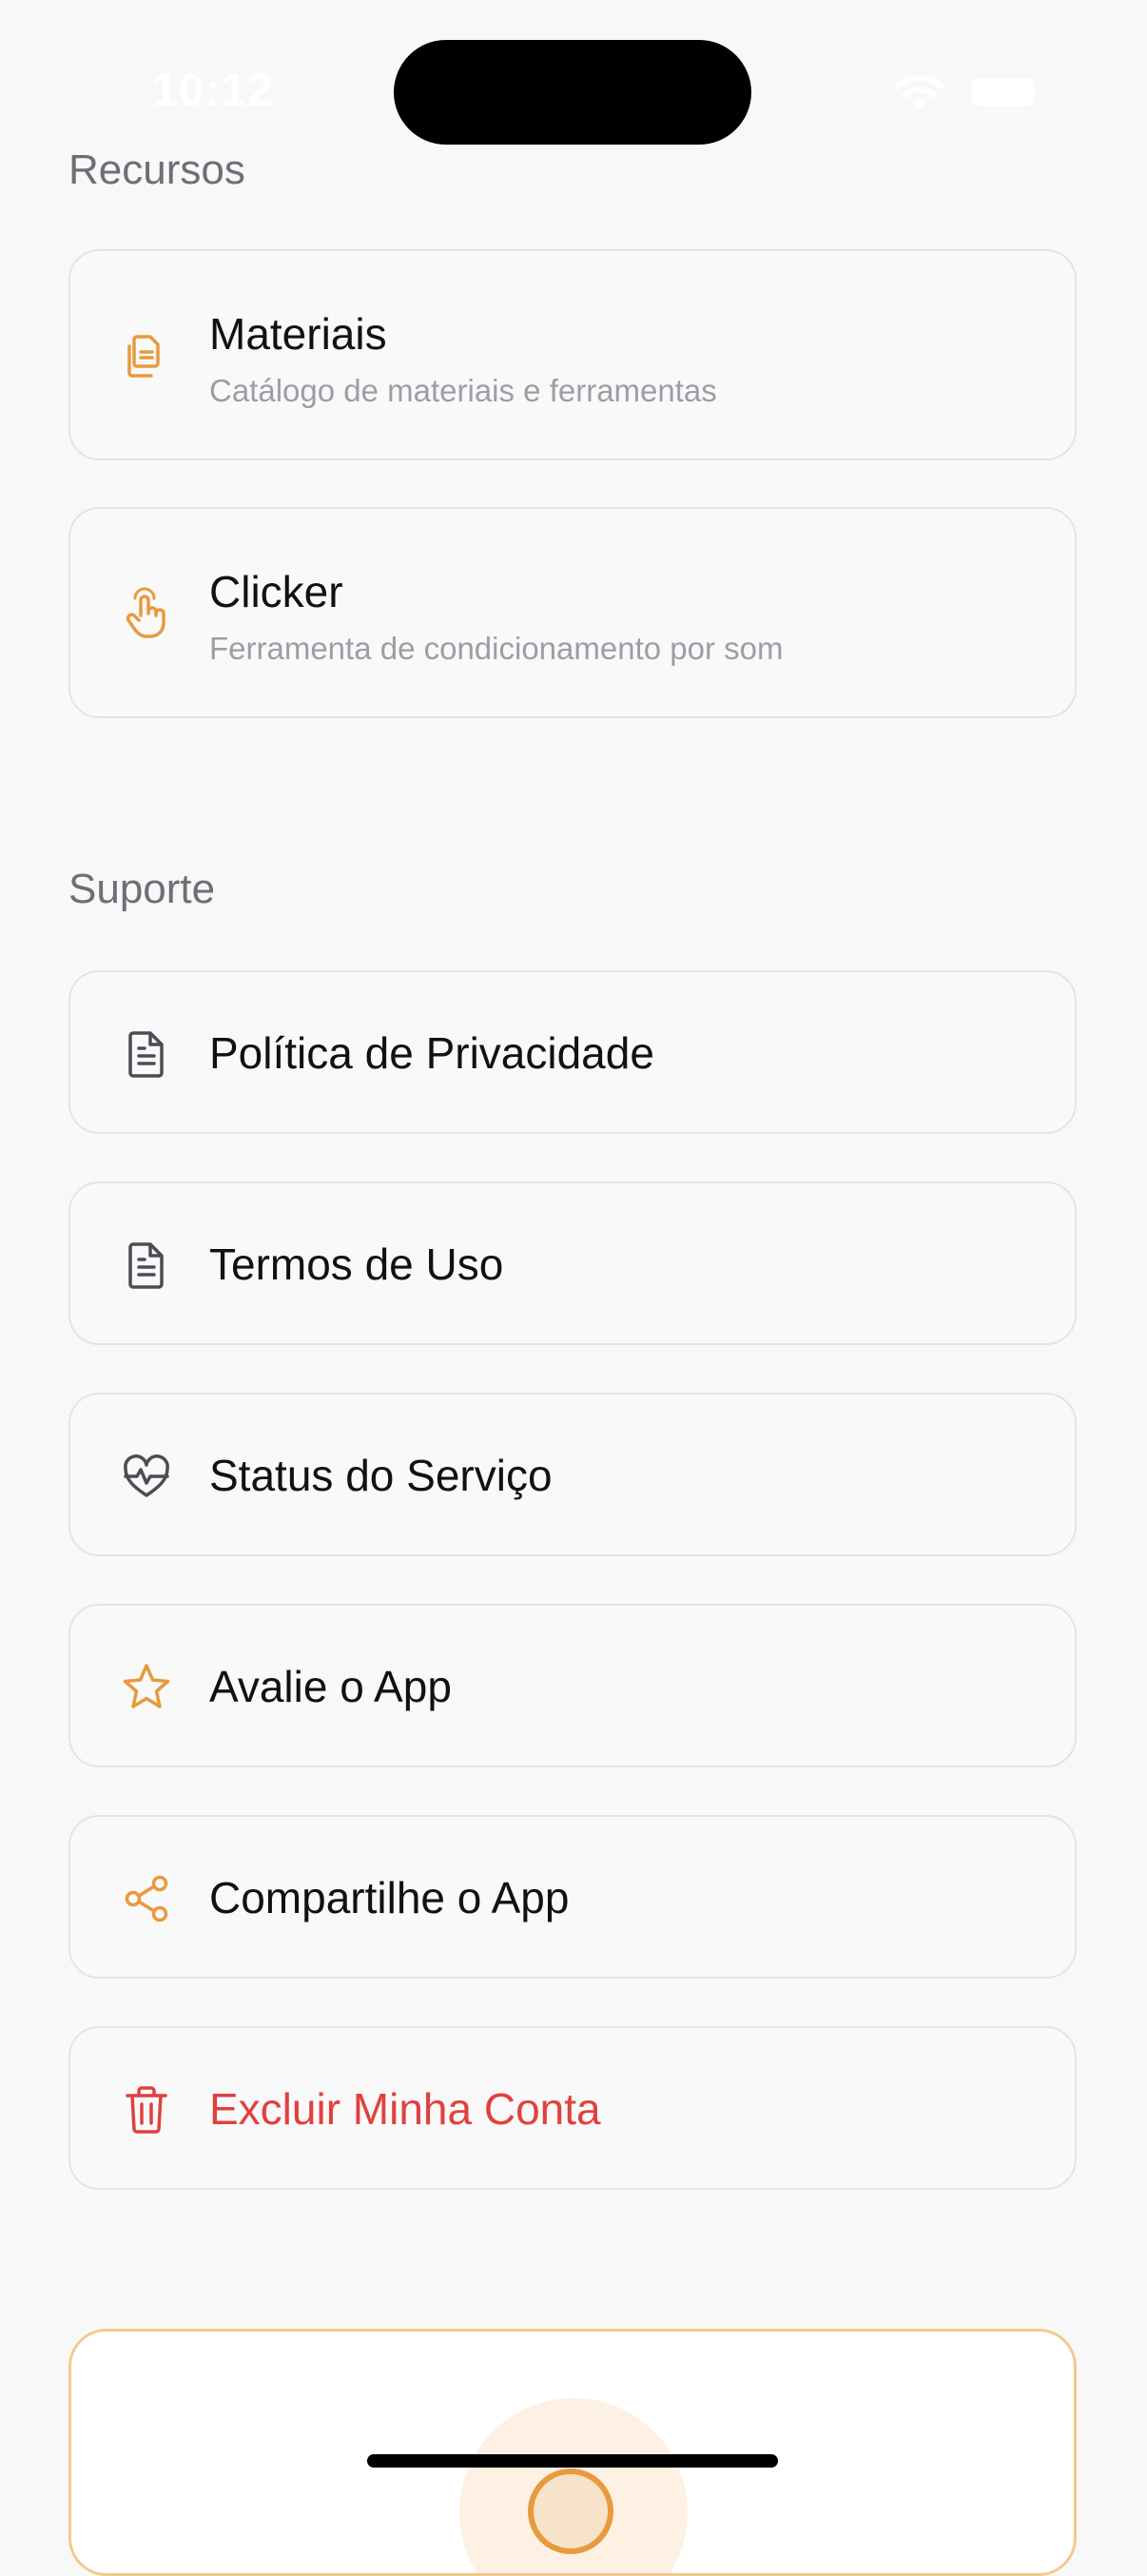 The height and width of the screenshot is (2576, 1147). Describe the element at coordinates (213, 91) in the screenshot. I see `status-time: 10:12` at that location.